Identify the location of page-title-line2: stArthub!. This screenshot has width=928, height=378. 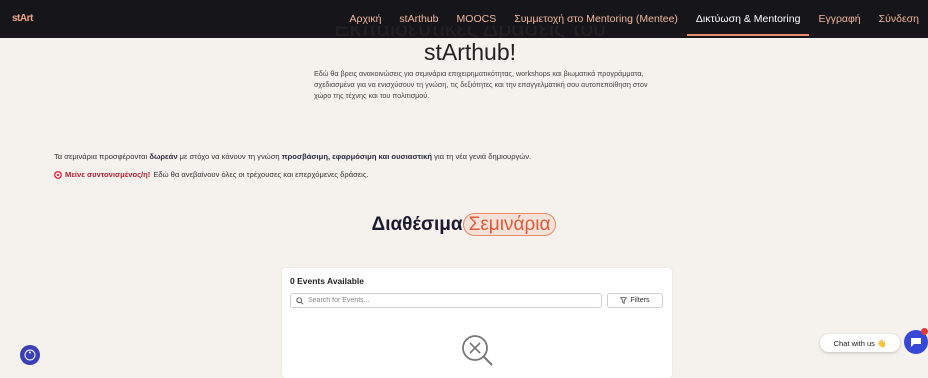
(470, 52).